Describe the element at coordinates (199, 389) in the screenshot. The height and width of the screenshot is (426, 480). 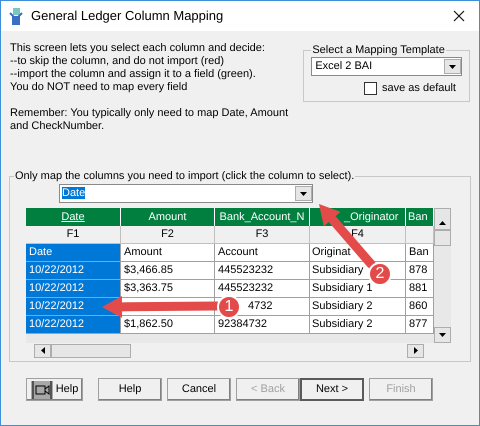
I see `dialog-button: Cancel` at that location.